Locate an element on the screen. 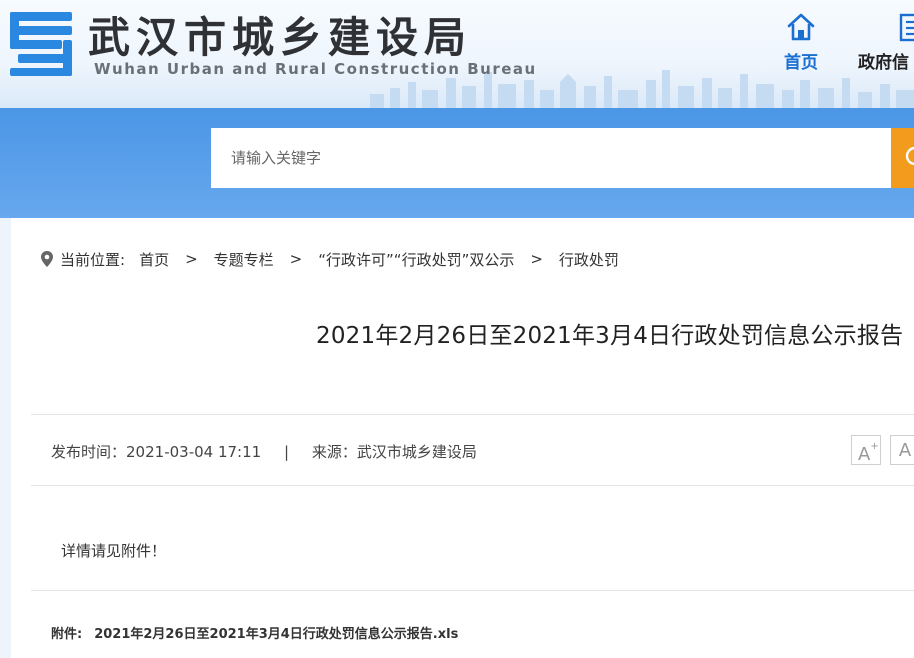 The image size is (914, 658). font-decrease-button: A is located at coordinates (902, 450).